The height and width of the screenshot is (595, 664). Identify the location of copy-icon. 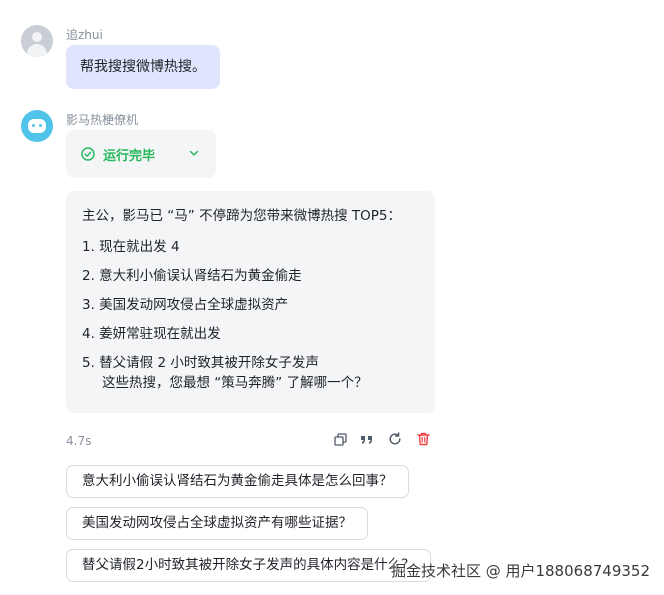
(340, 439).